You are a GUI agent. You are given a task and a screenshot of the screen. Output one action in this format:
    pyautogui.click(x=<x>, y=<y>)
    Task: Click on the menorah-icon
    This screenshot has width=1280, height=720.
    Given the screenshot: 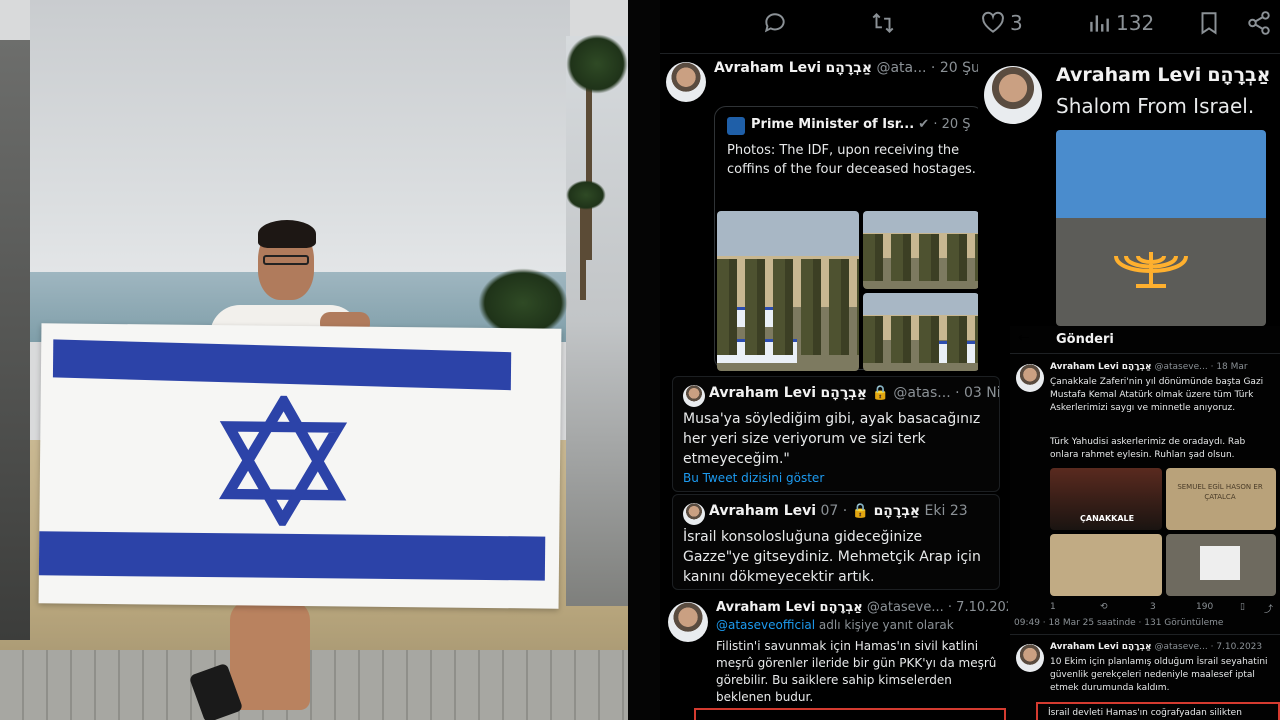 What is the action you would take?
    pyautogui.click(x=1151, y=270)
    